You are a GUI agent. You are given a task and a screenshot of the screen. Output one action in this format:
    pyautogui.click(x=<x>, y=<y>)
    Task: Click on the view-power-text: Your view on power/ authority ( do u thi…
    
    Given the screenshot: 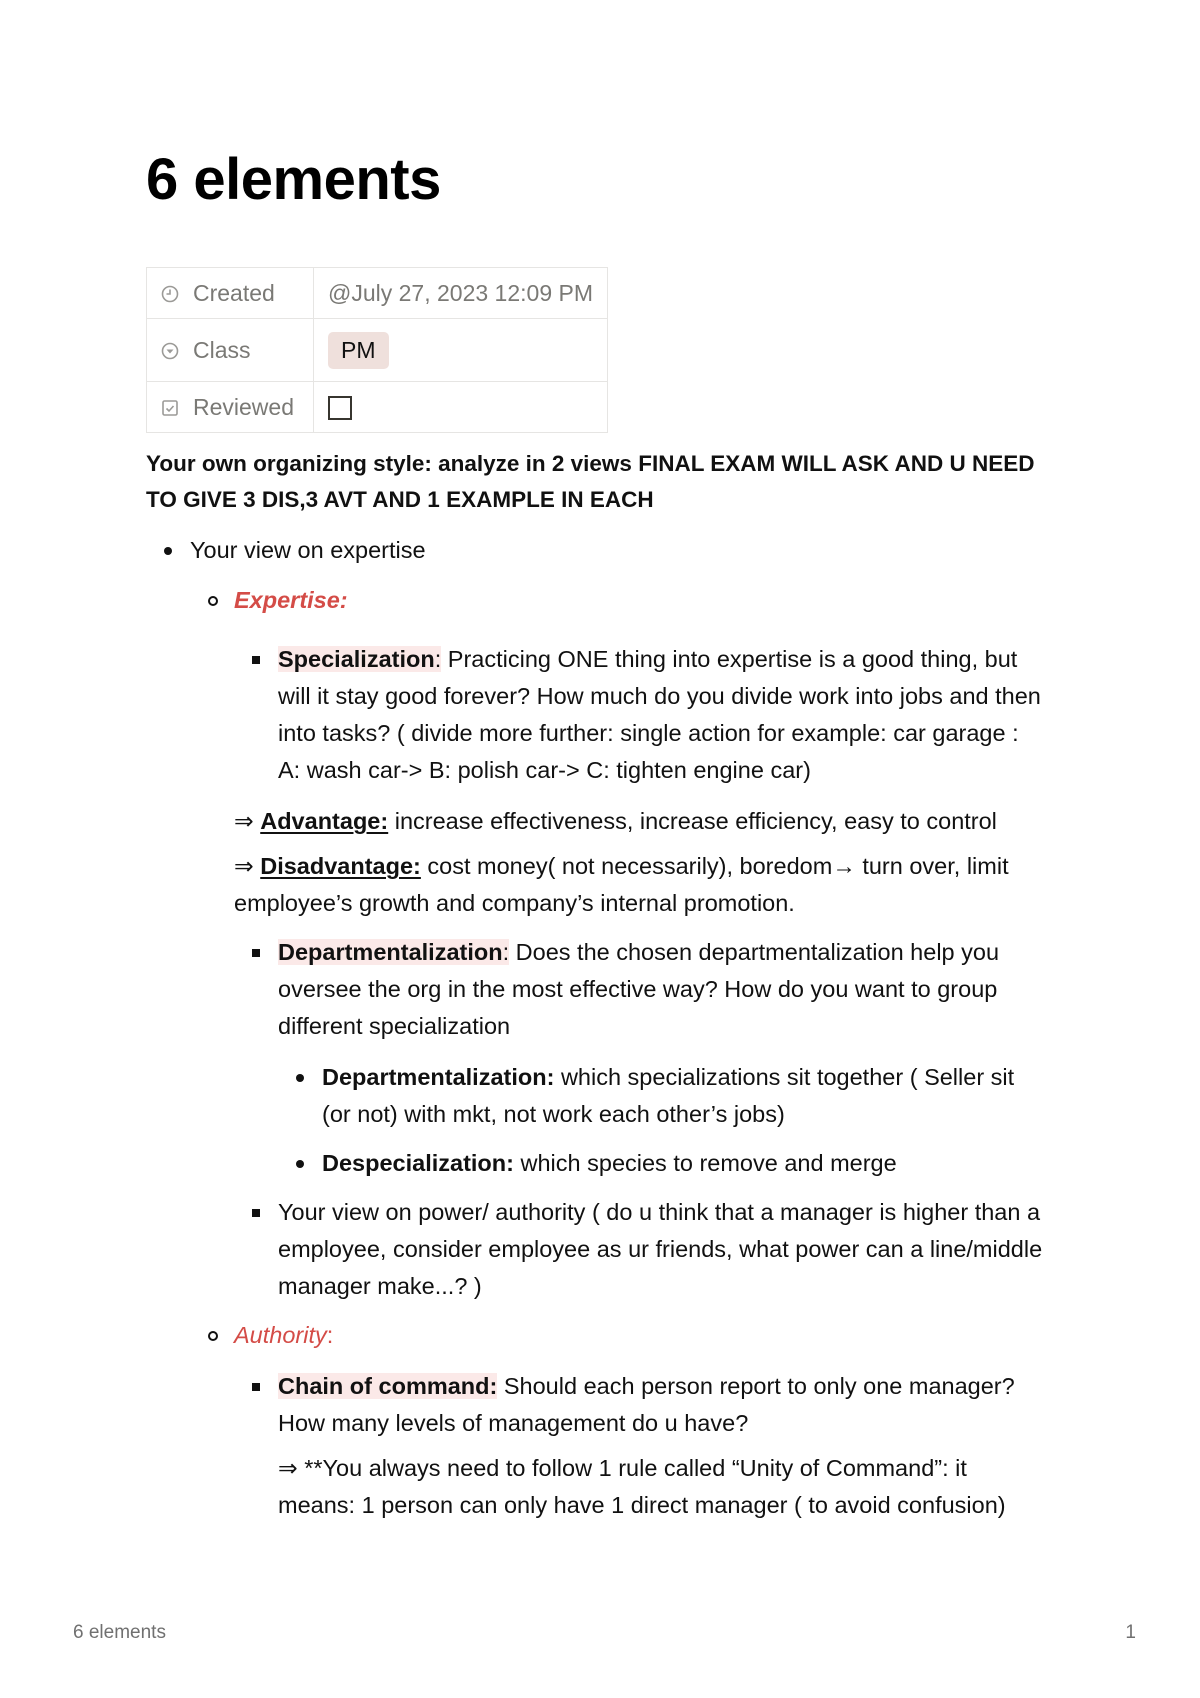 What is the action you would take?
    pyautogui.click(x=660, y=1249)
    